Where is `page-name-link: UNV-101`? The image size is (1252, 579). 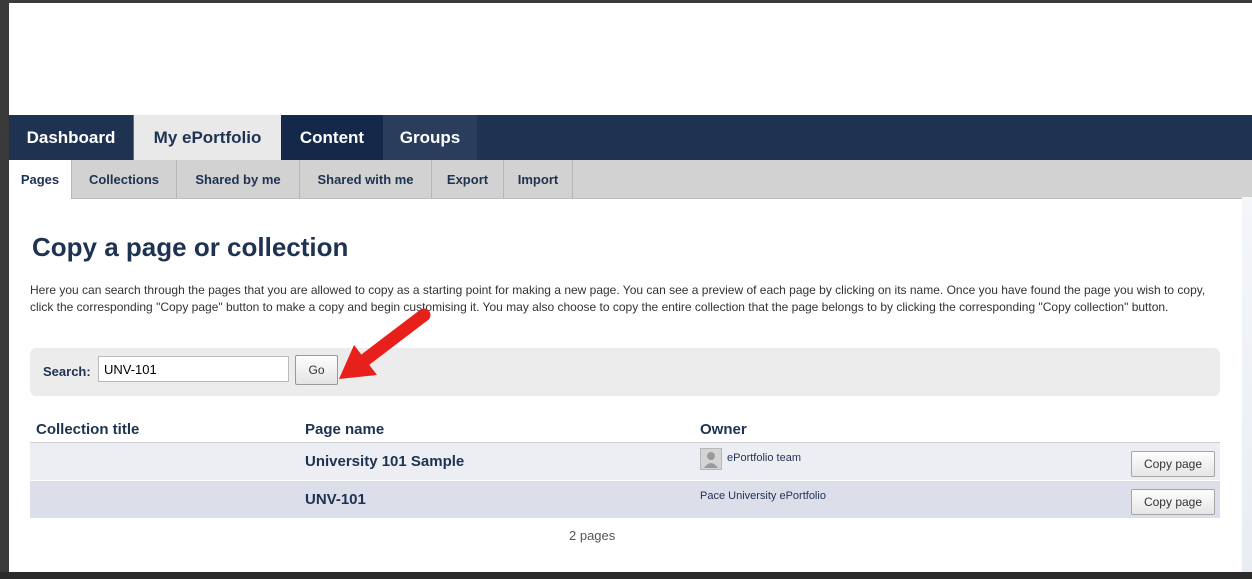 page-name-link: UNV-101 is located at coordinates (335, 499).